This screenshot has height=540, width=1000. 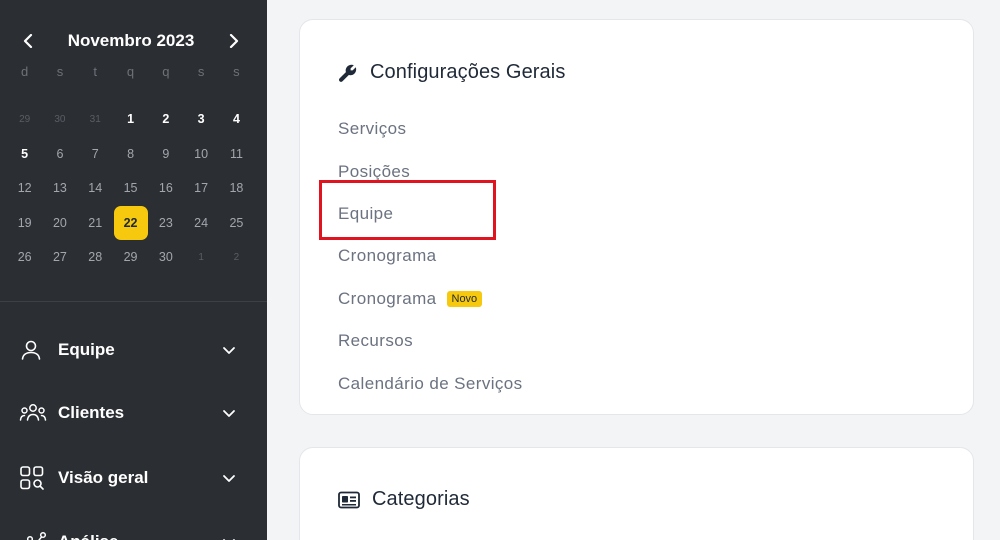 What do you see at coordinates (24, 154) in the screenshot?
I see `calendar-day: 5` at bounding box center [24, 154].